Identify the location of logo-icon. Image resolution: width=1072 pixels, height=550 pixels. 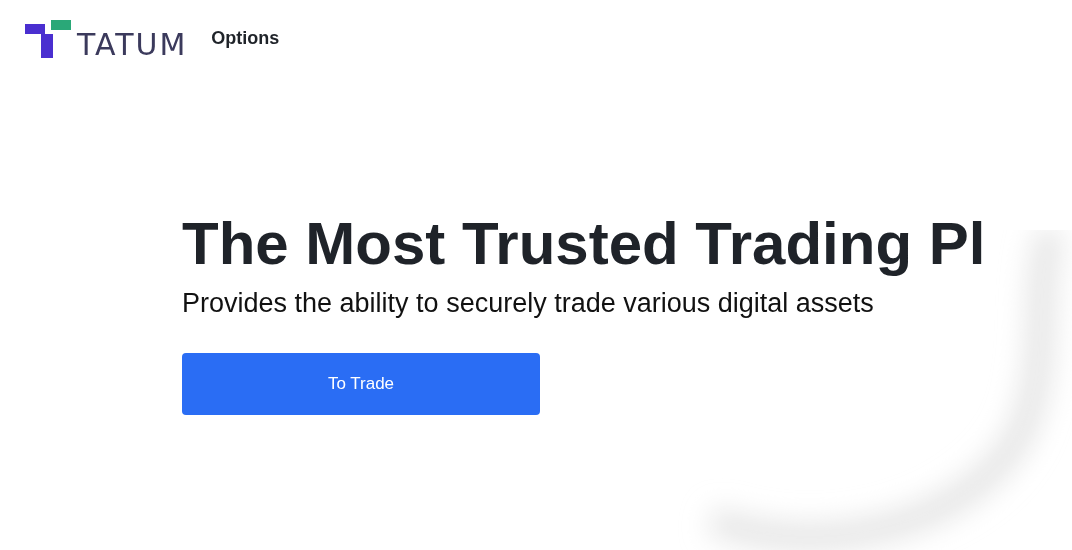
(49, 40).